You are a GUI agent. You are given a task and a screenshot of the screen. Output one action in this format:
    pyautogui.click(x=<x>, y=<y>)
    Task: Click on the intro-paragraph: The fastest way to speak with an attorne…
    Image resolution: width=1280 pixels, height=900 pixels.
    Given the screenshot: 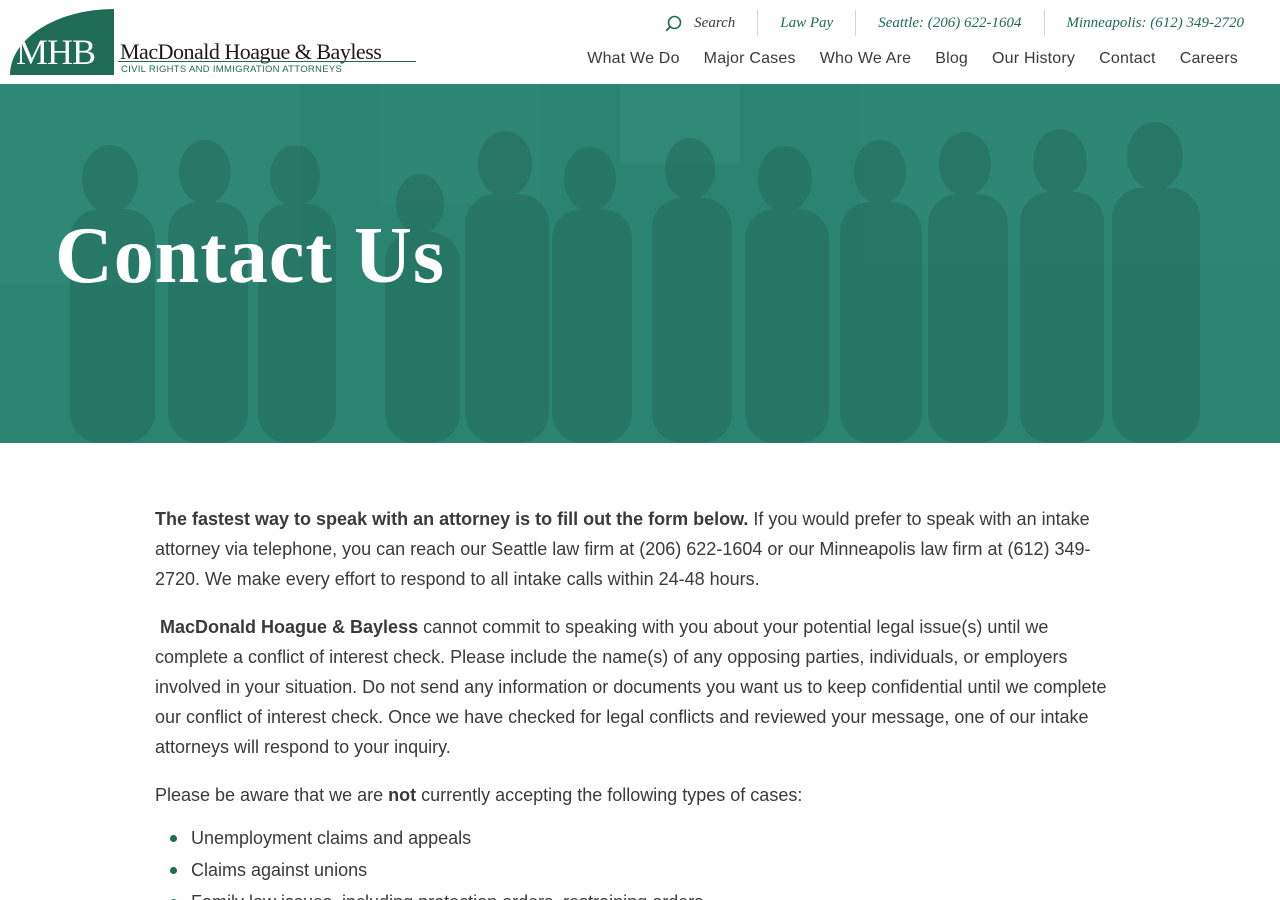 What is the action you would take?
    pyautogui.click(x=640, y=549)
    